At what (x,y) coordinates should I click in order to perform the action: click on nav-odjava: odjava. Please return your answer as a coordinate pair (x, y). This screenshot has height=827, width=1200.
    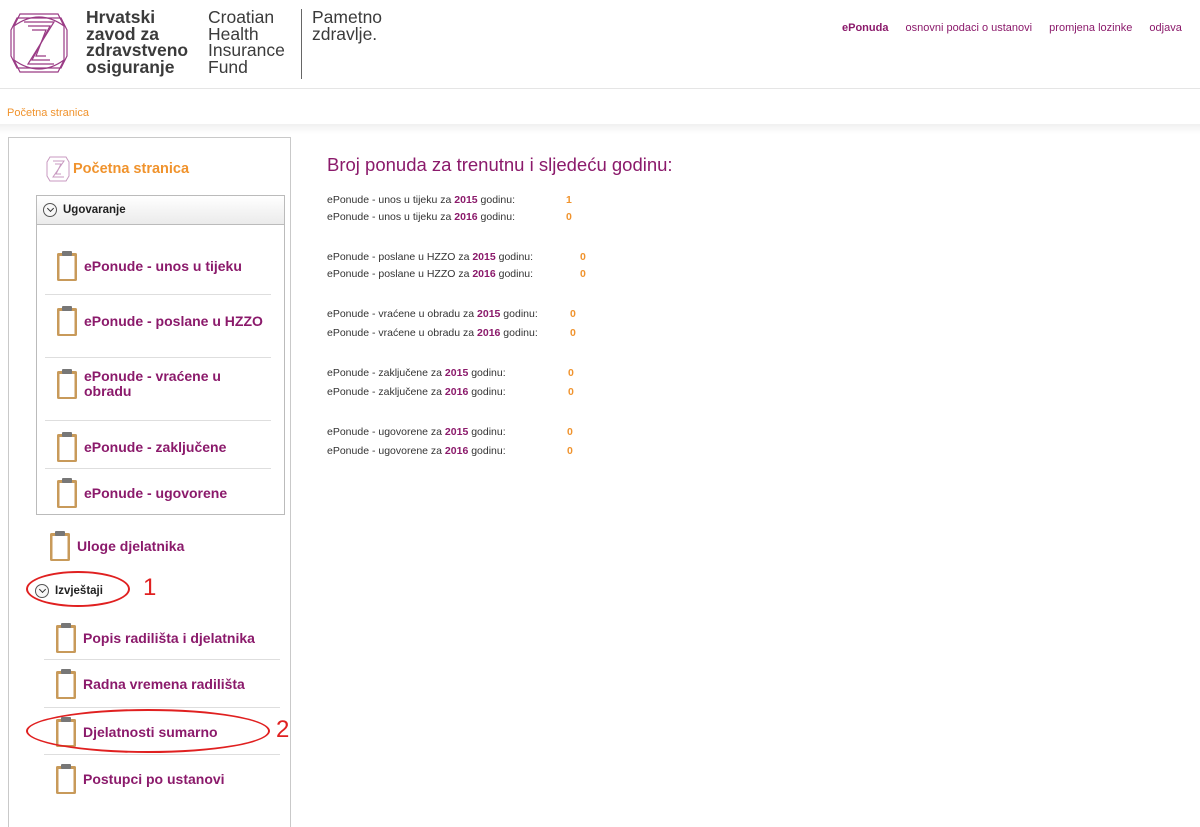
    Looking at the image, I should click on (1165, 28).